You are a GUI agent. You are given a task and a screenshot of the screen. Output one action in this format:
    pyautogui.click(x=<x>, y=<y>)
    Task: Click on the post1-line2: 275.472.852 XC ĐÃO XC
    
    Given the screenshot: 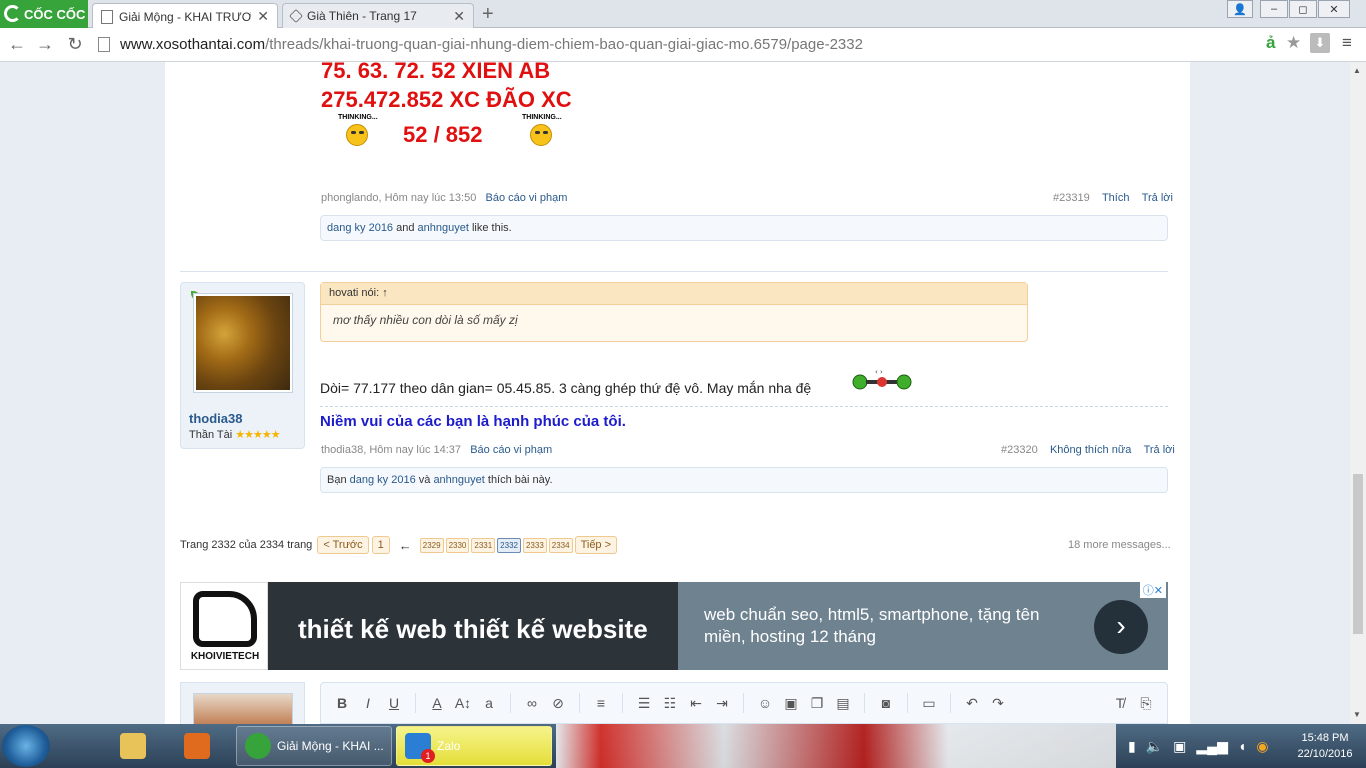 What is the action you would take?
    pyautogui.click(x=446, y=99)
    